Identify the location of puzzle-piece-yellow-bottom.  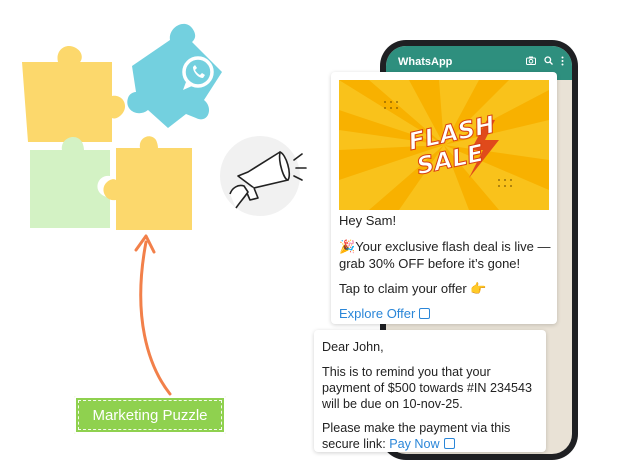
(147, 183).